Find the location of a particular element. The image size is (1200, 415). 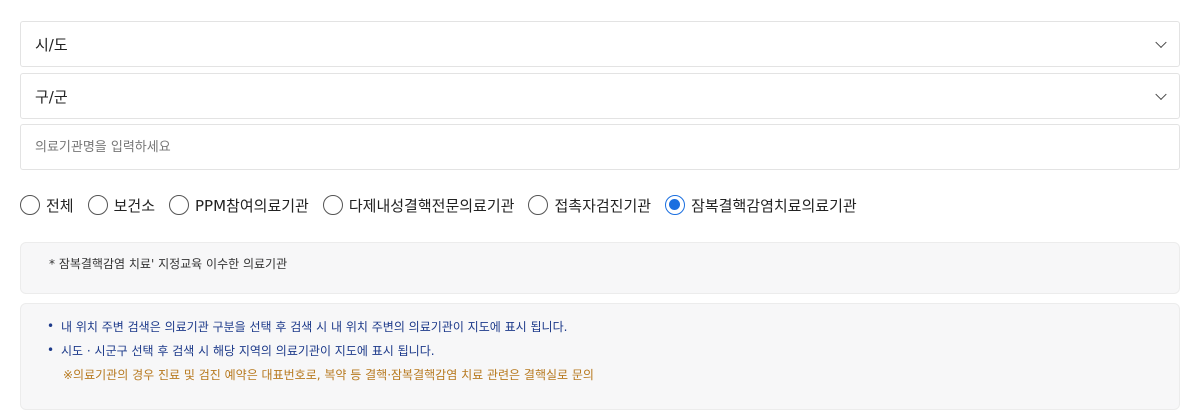

radio-contact-screening: 접촉자검진기관 is located at coordinates (589, 205).